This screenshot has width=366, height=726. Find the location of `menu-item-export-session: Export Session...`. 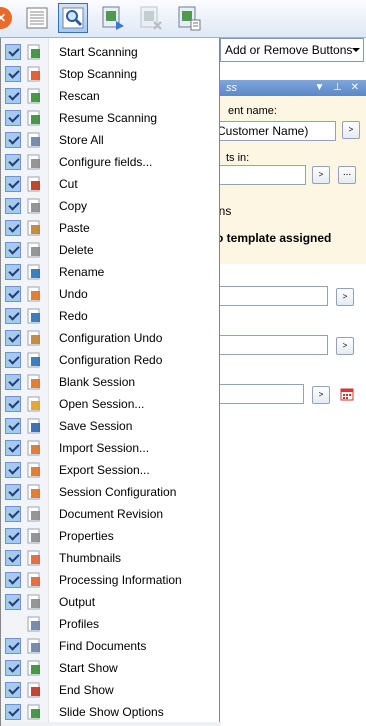

menu-item-export-session: Export Session... is located at coordinates (110, 470).